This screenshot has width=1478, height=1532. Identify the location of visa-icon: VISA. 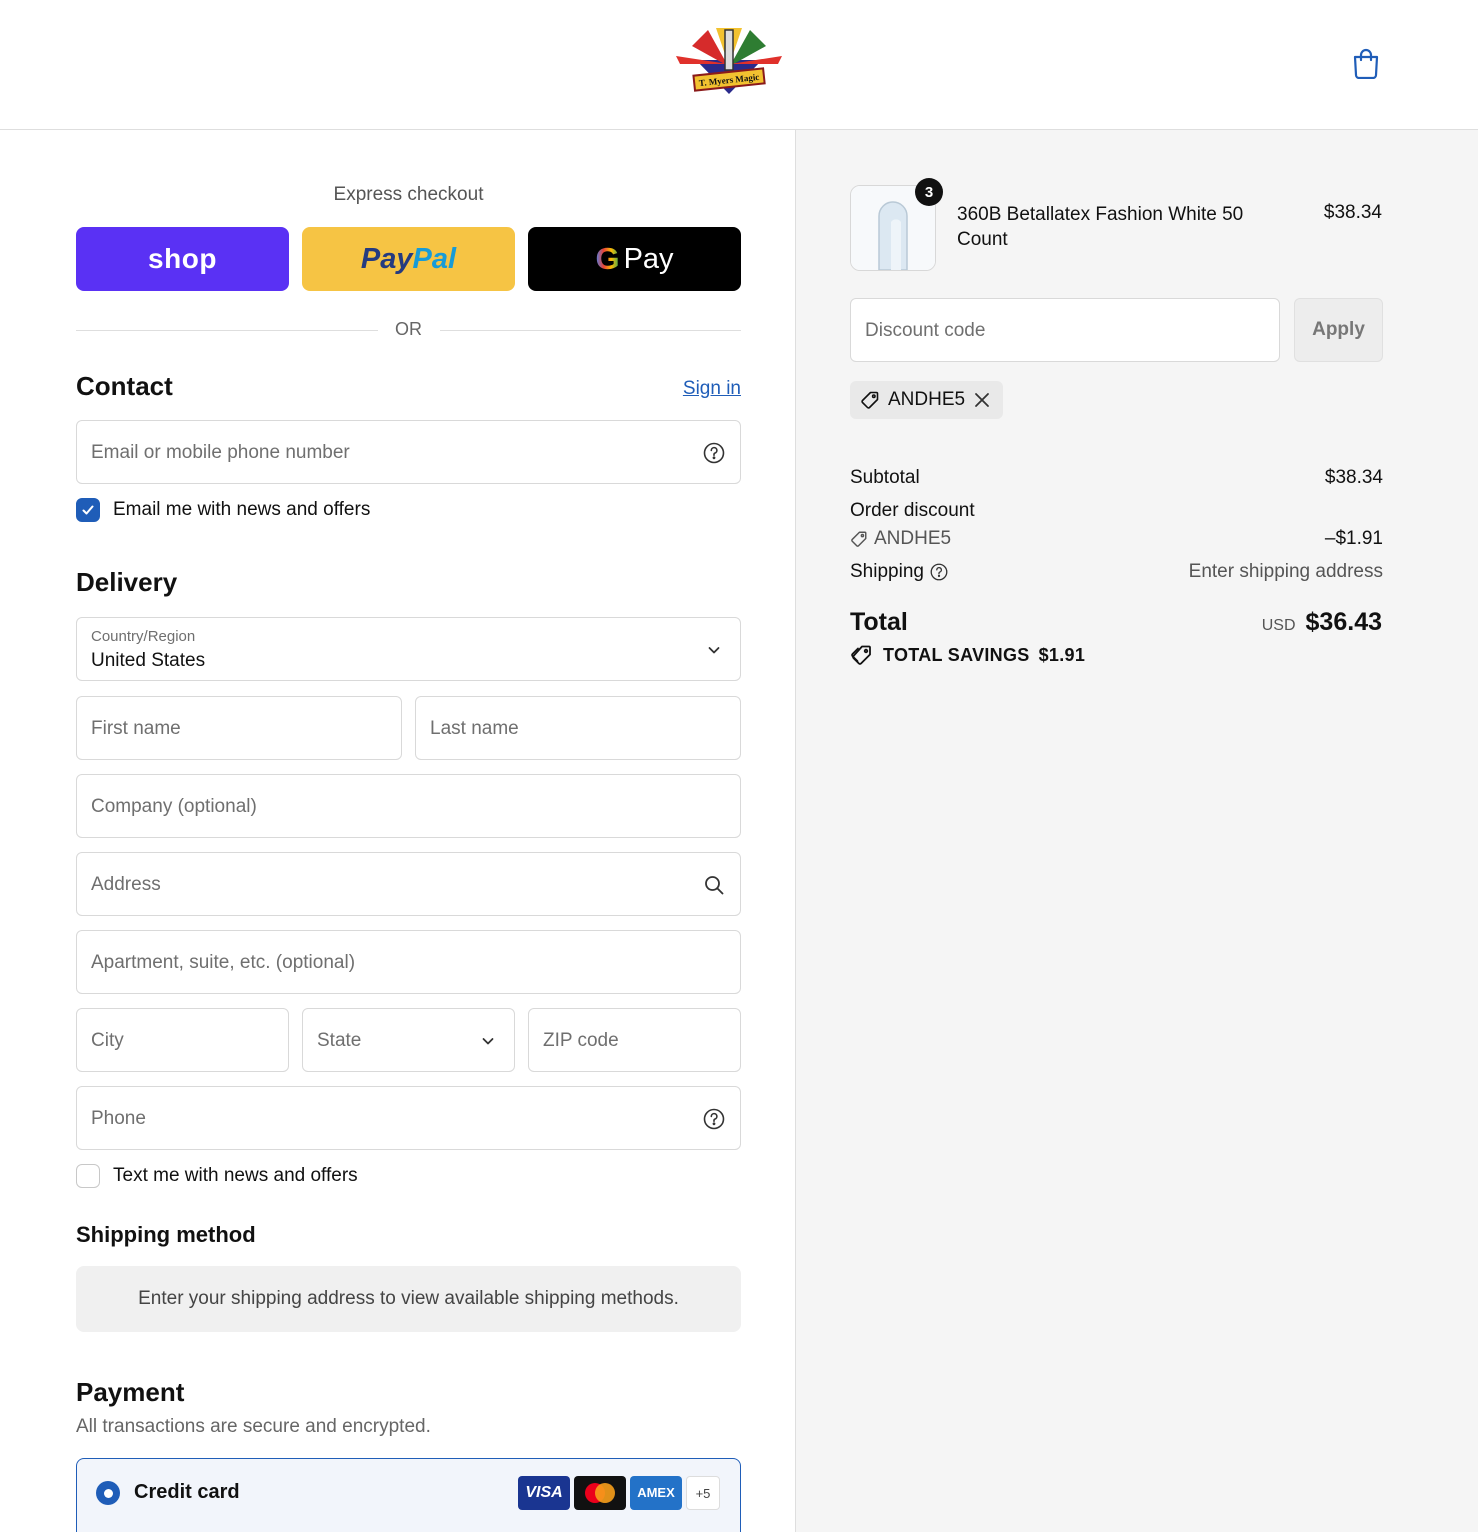
(544, 1493).